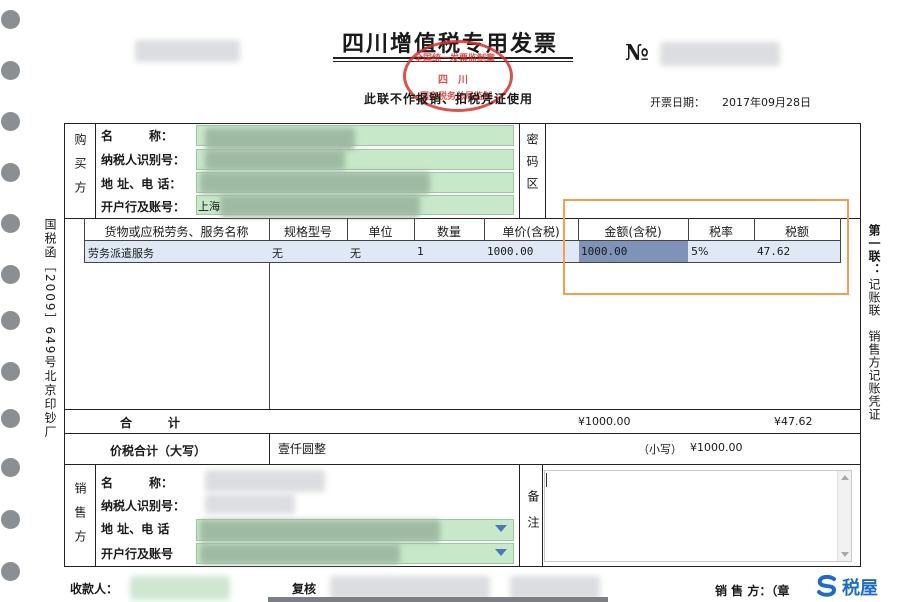  What do you see at coordinates (320, 206) in the screenshot?
I see `redacted-buyer-bank` at bounding box center [320, 206].